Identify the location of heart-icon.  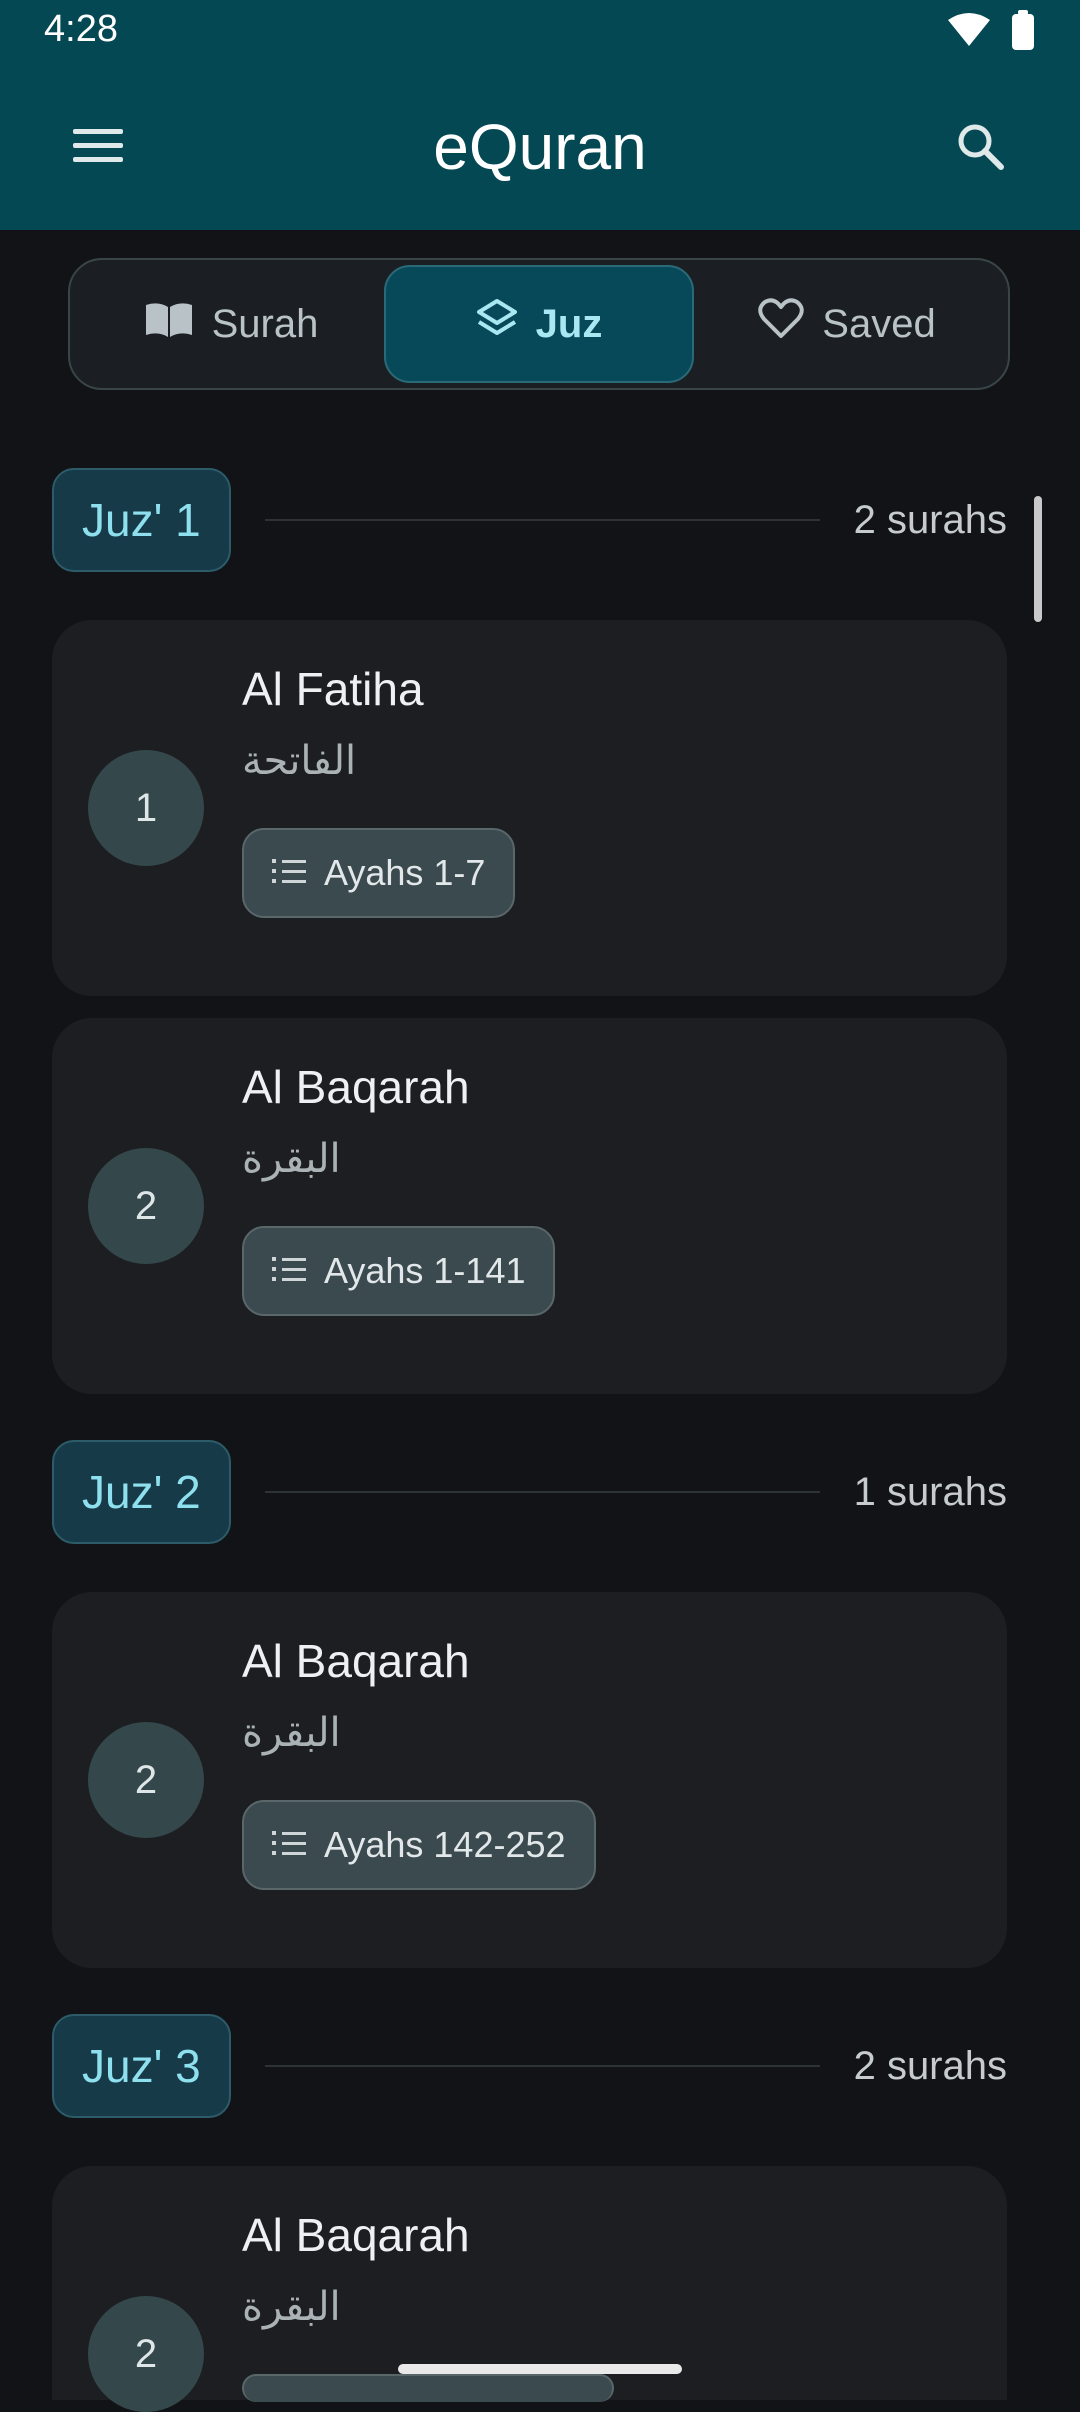
(781, 324).